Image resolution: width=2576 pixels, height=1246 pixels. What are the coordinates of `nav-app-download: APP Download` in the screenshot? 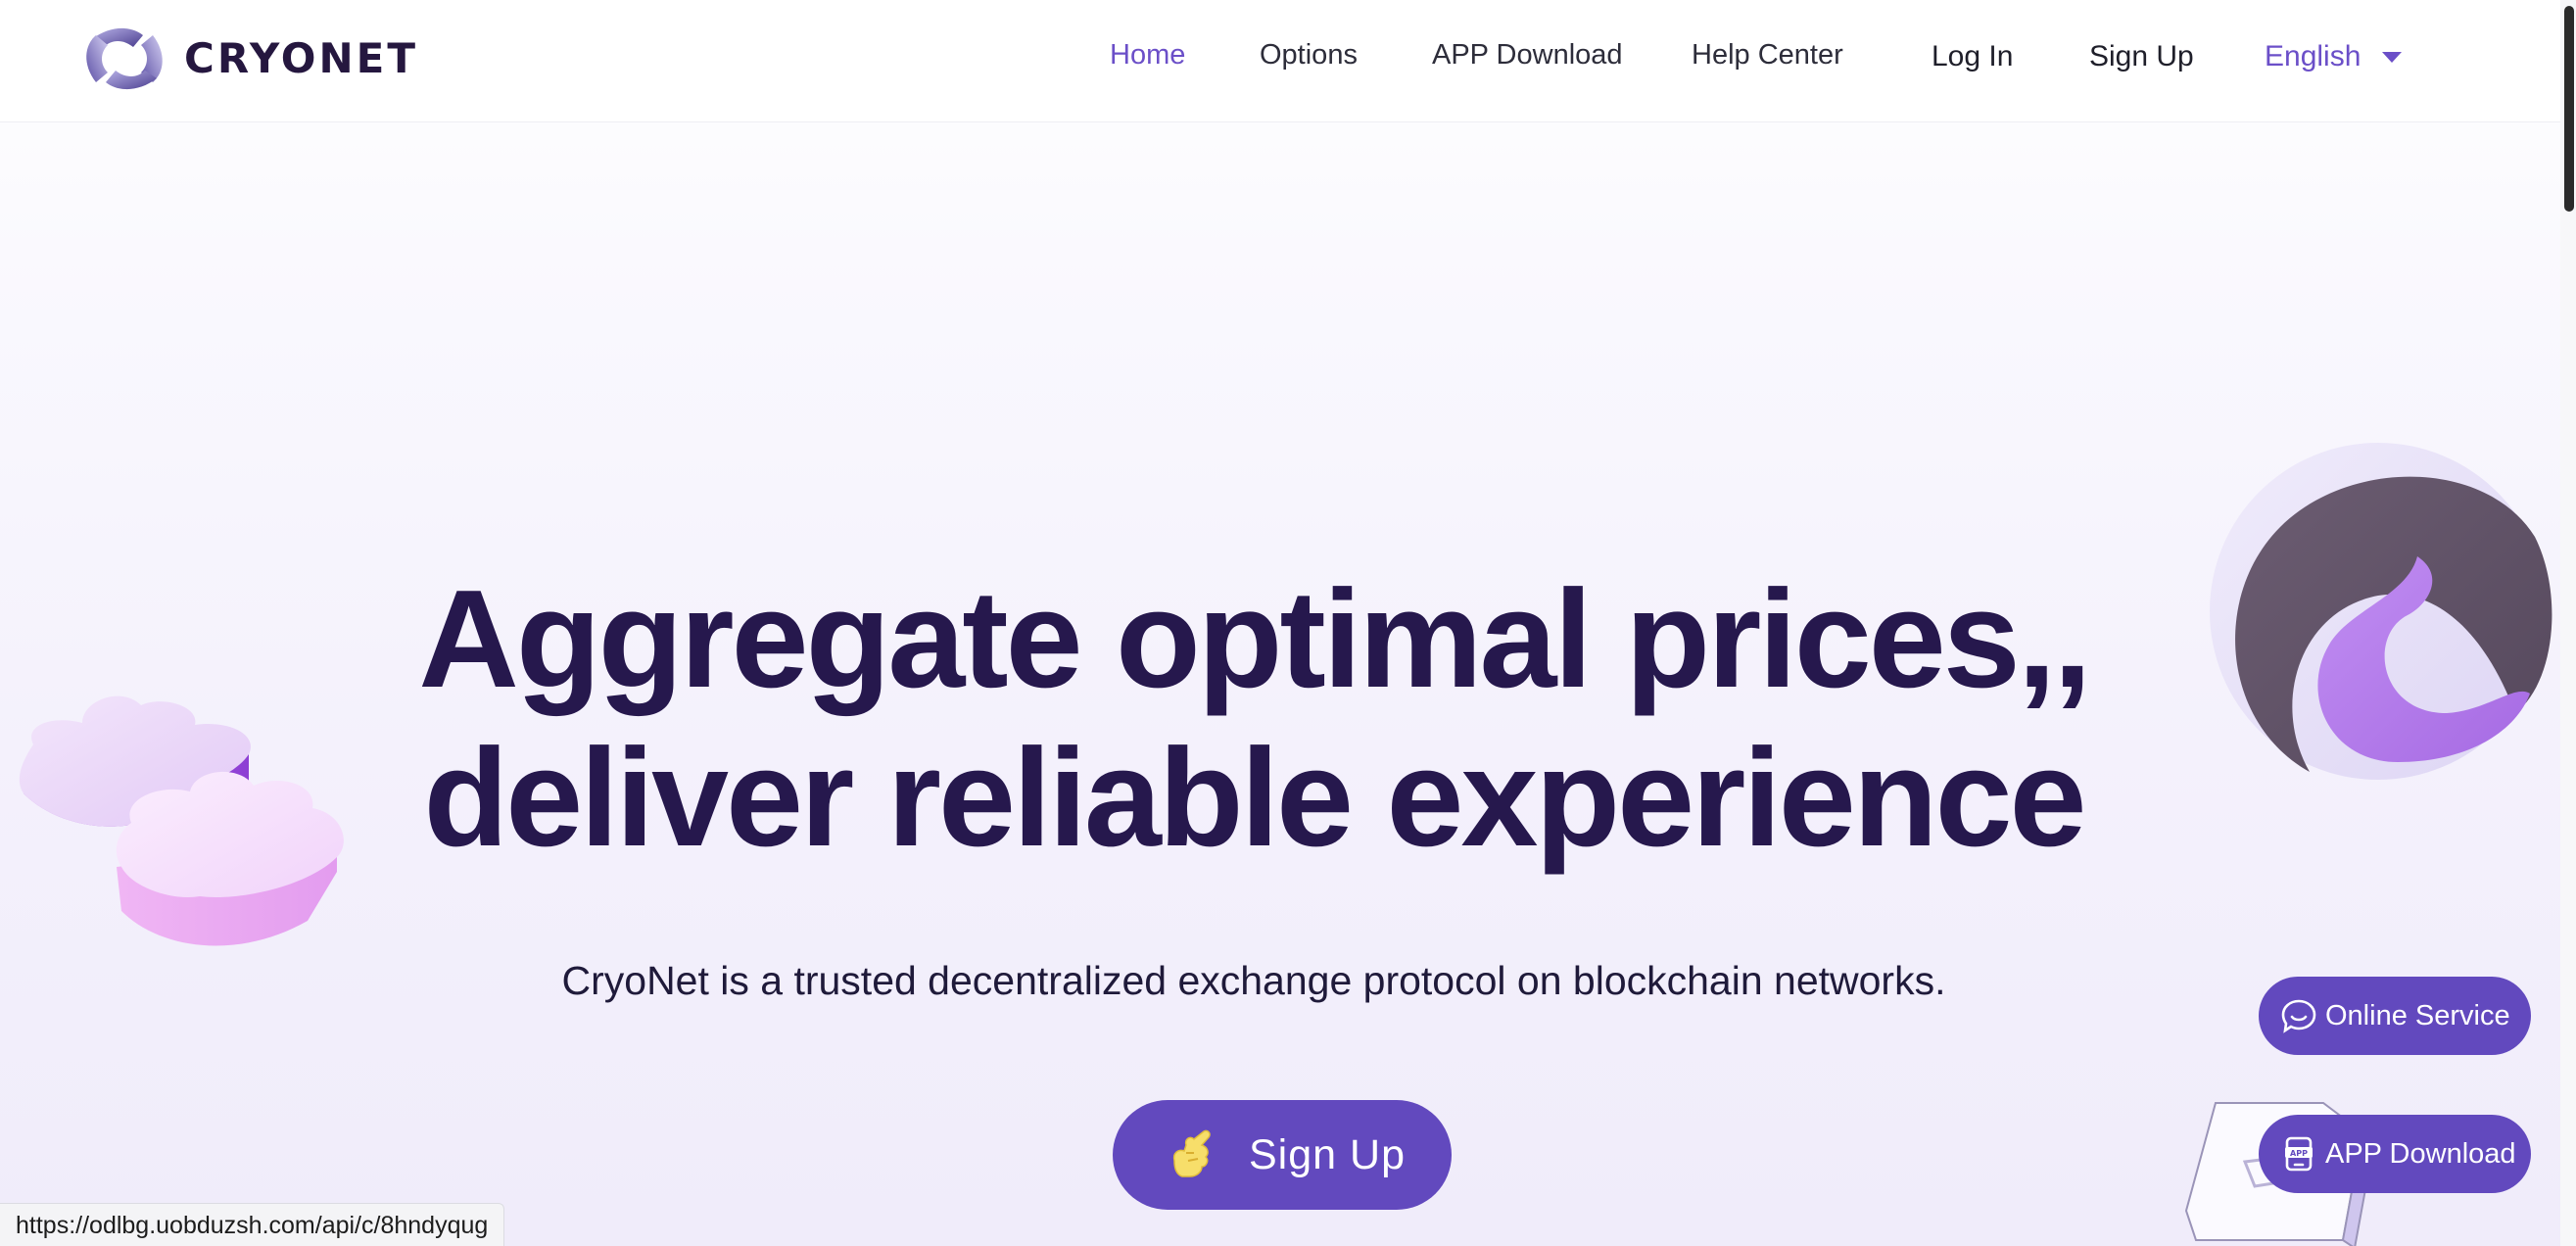 It's located at (1527, 54).